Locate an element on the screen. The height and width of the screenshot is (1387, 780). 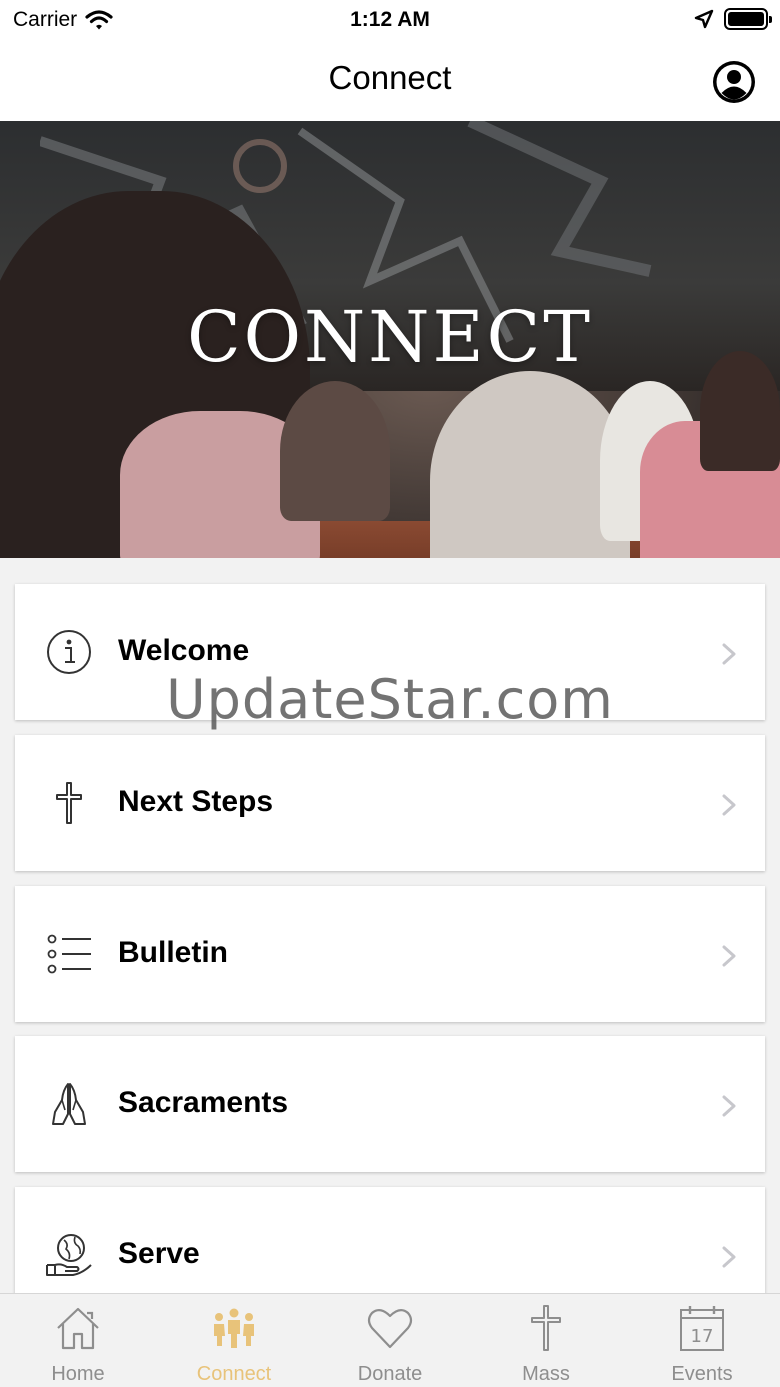
tab-label: Home is located at coordinates (78, 1374).